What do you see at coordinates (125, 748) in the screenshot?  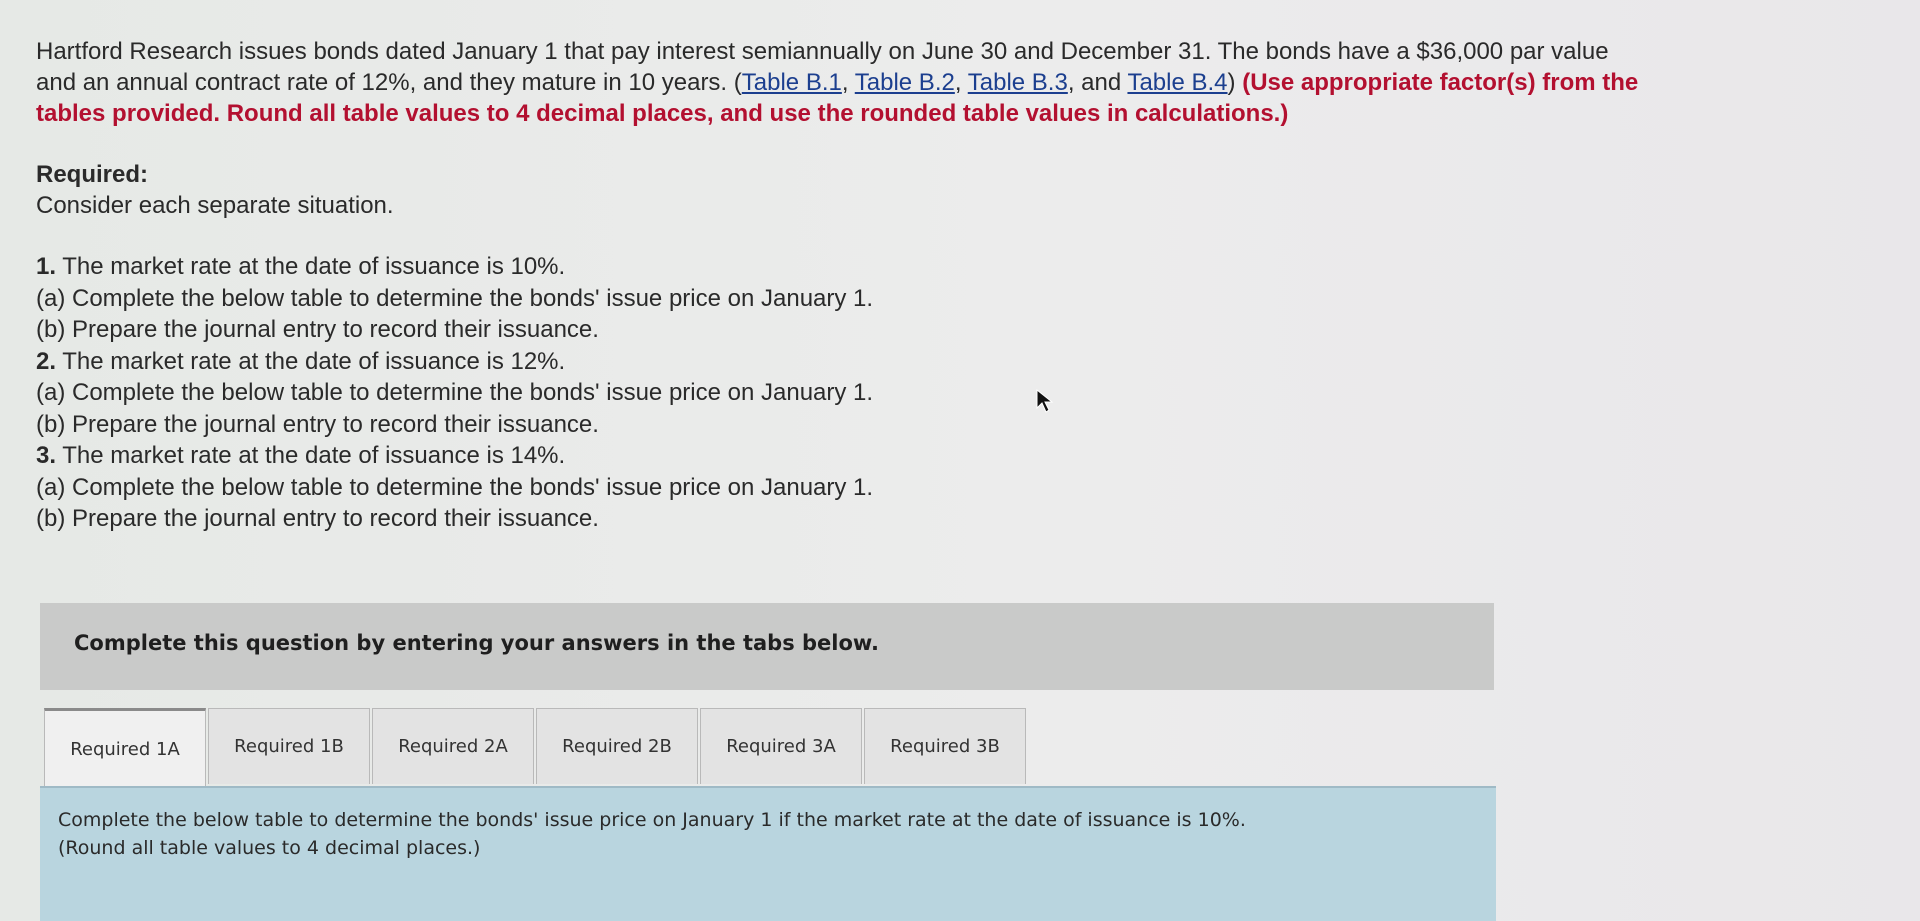 I see `tab-required-1a: Required 1A` at bounding box center [125, 748].